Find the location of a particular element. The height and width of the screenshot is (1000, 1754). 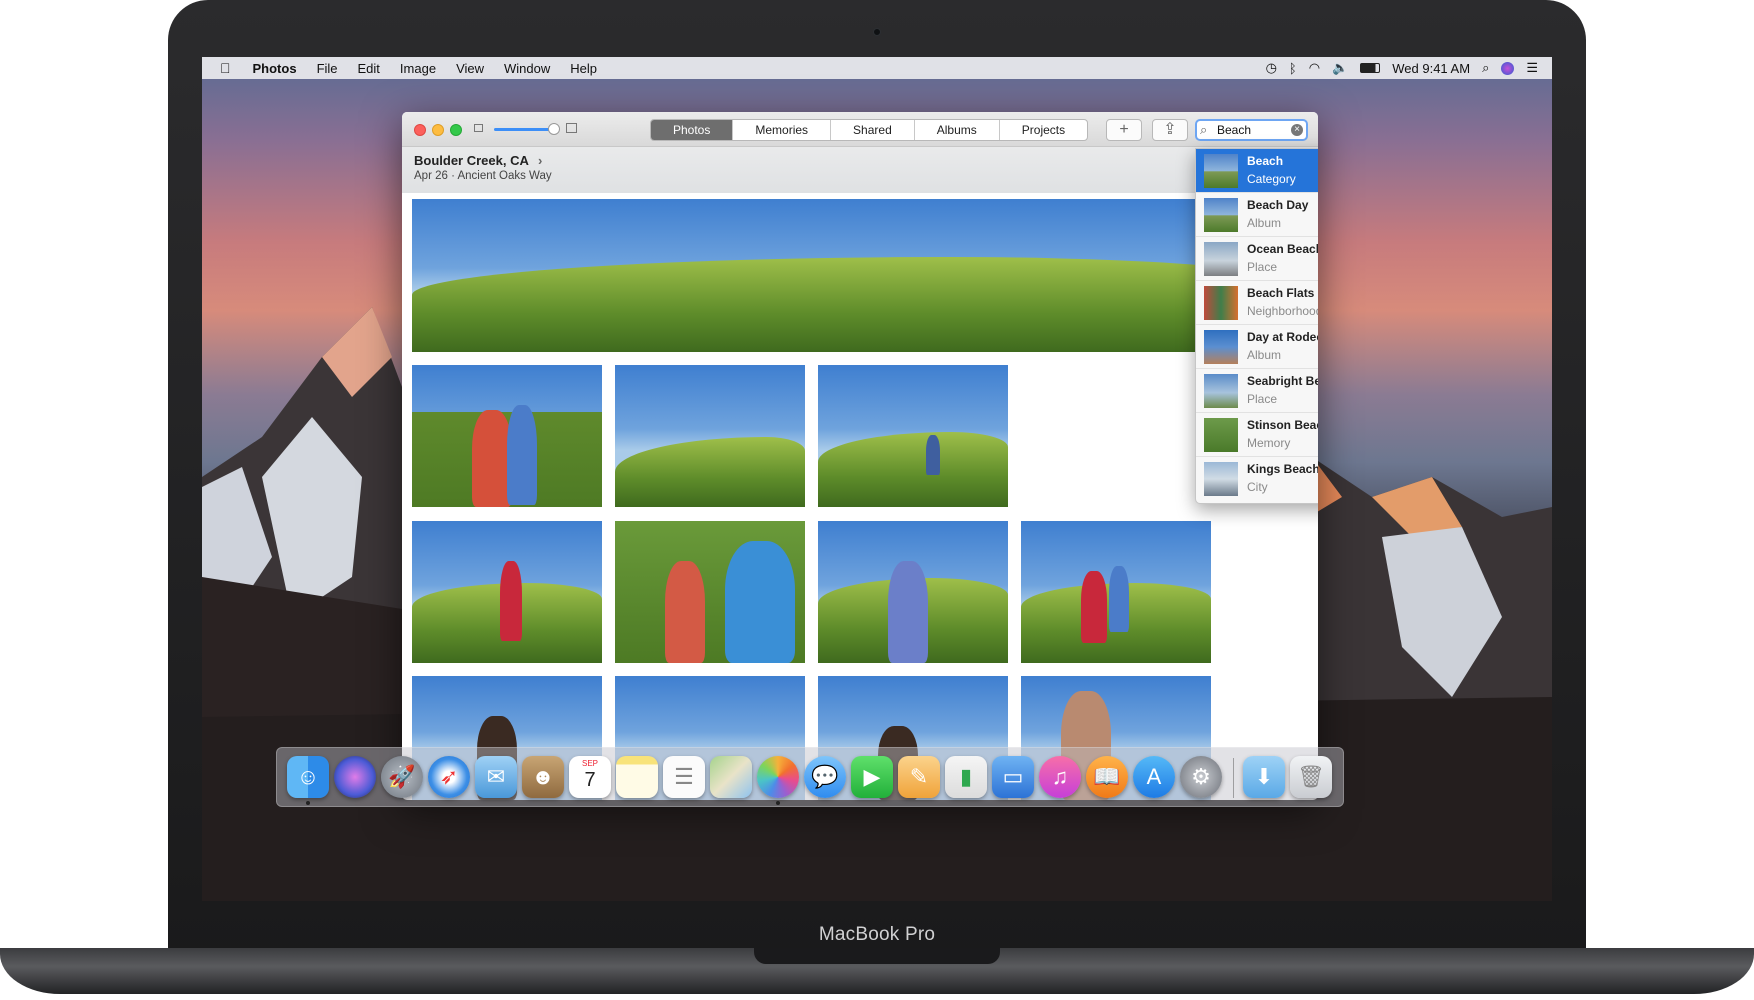

result-name: Beach Day is located at coordinates (1278, 205).